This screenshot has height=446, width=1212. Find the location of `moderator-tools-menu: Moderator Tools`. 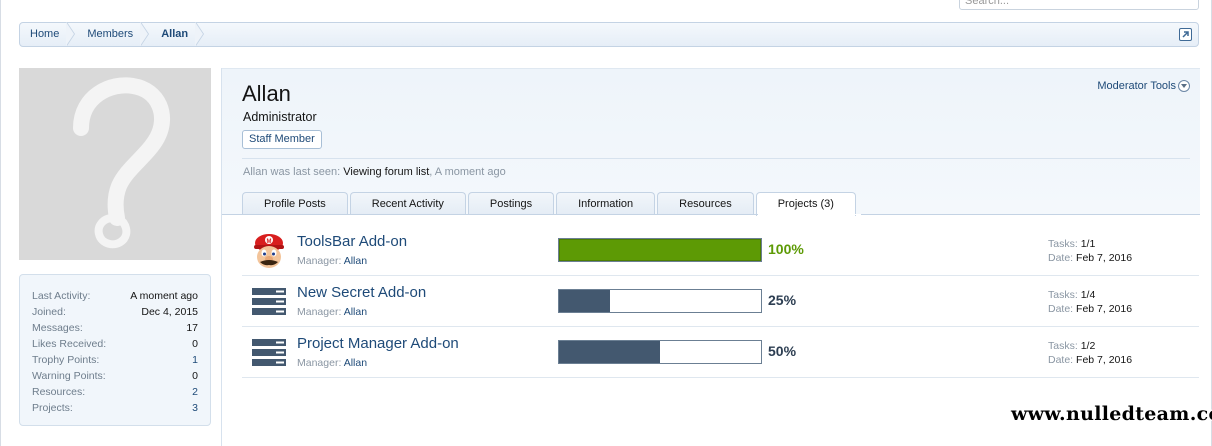

moderator-tools-menu: Moderator Tools is located at coordinates (1143, 86).